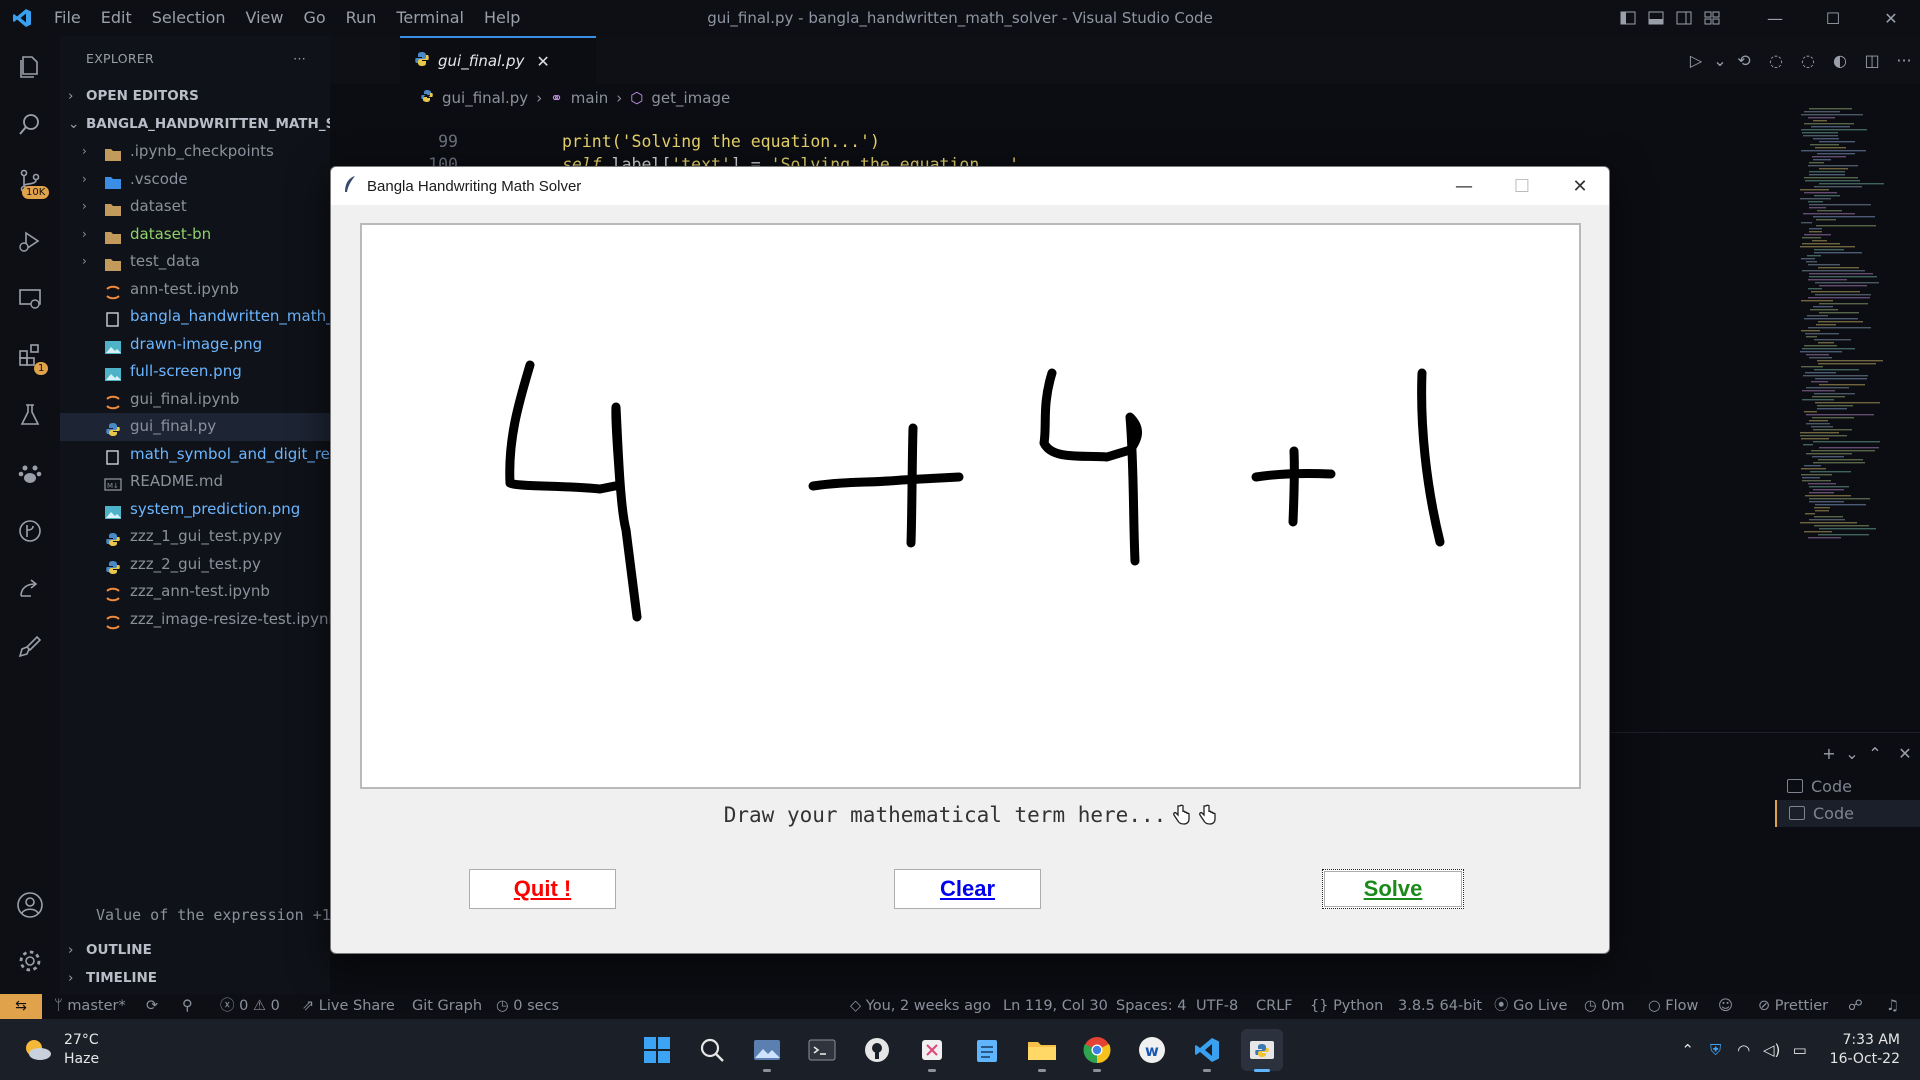 This screenshot has height=1080, width=1920. What do you see at coordinates (30, 473) in the screenshot?
I see `paw-icon` at bounding box center [30, 473].